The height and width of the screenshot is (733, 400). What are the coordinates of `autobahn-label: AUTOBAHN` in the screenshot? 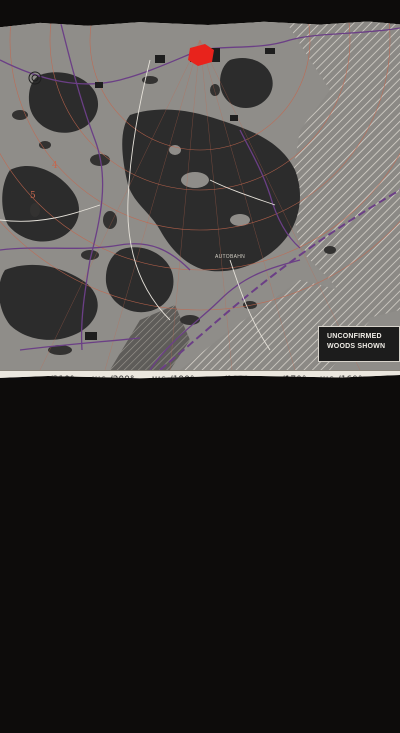 It's located at (230, 257).